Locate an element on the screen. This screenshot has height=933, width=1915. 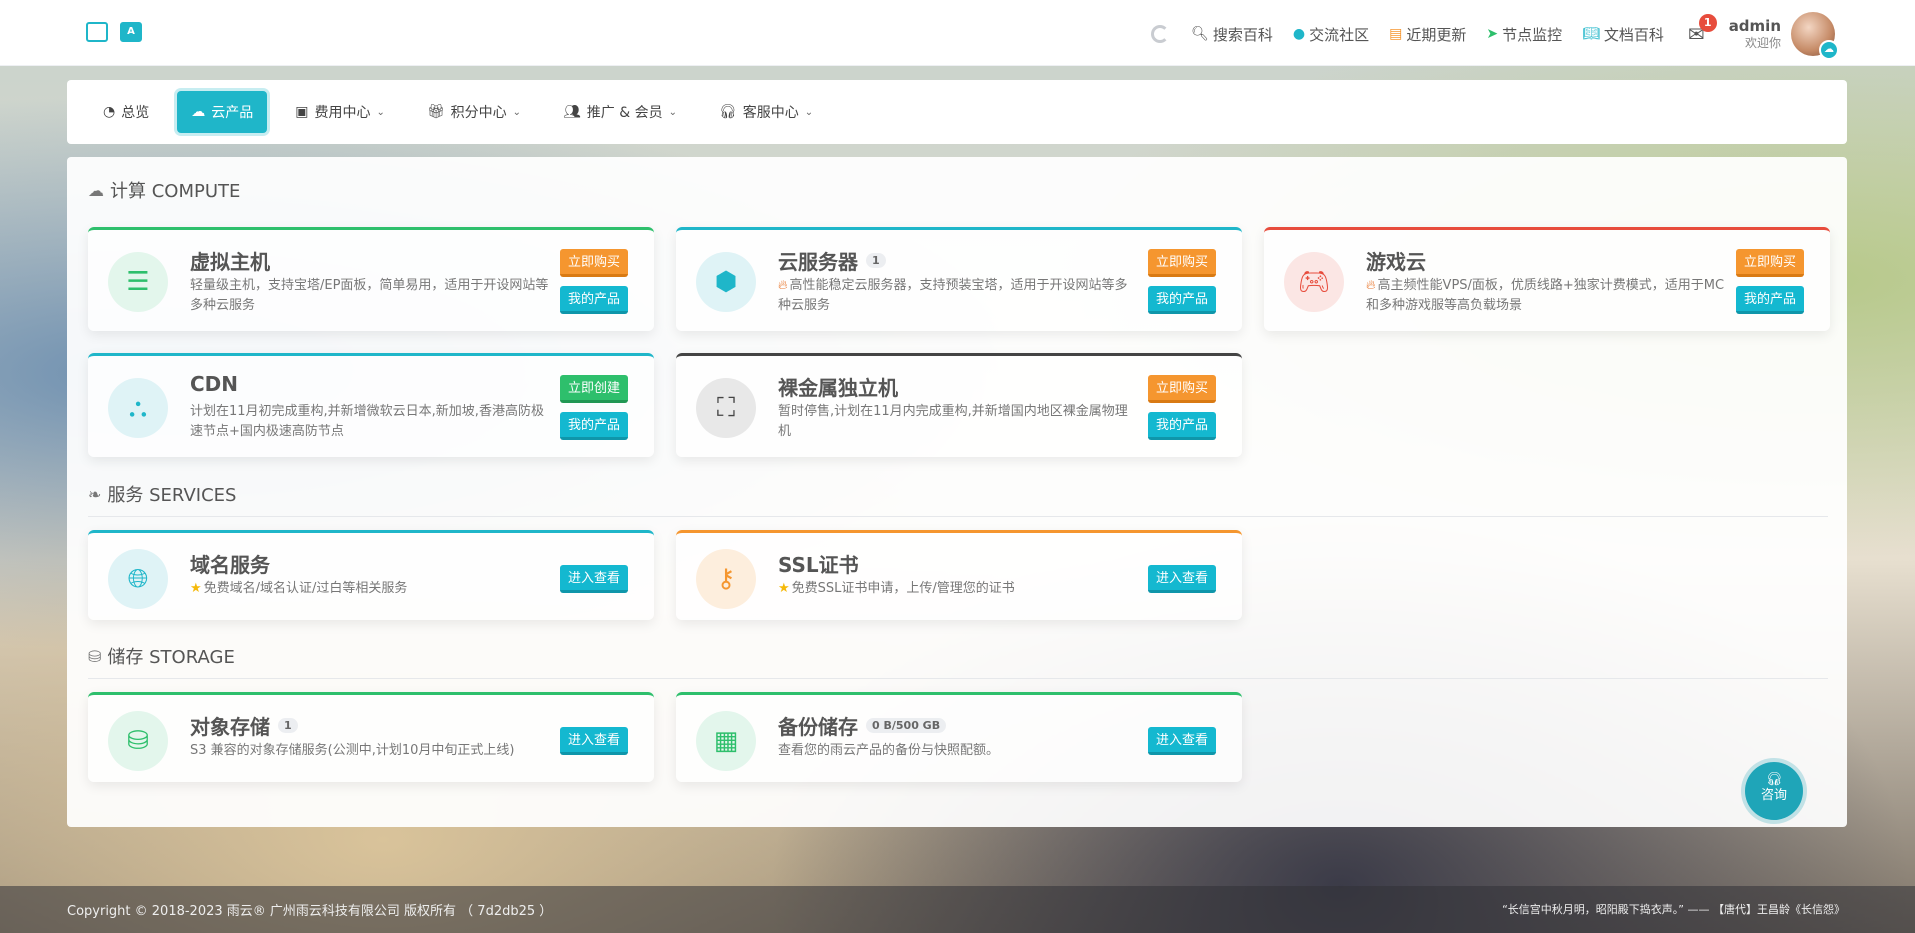
docs-icon: 📖︎ is located at coordinates (1591, 34).